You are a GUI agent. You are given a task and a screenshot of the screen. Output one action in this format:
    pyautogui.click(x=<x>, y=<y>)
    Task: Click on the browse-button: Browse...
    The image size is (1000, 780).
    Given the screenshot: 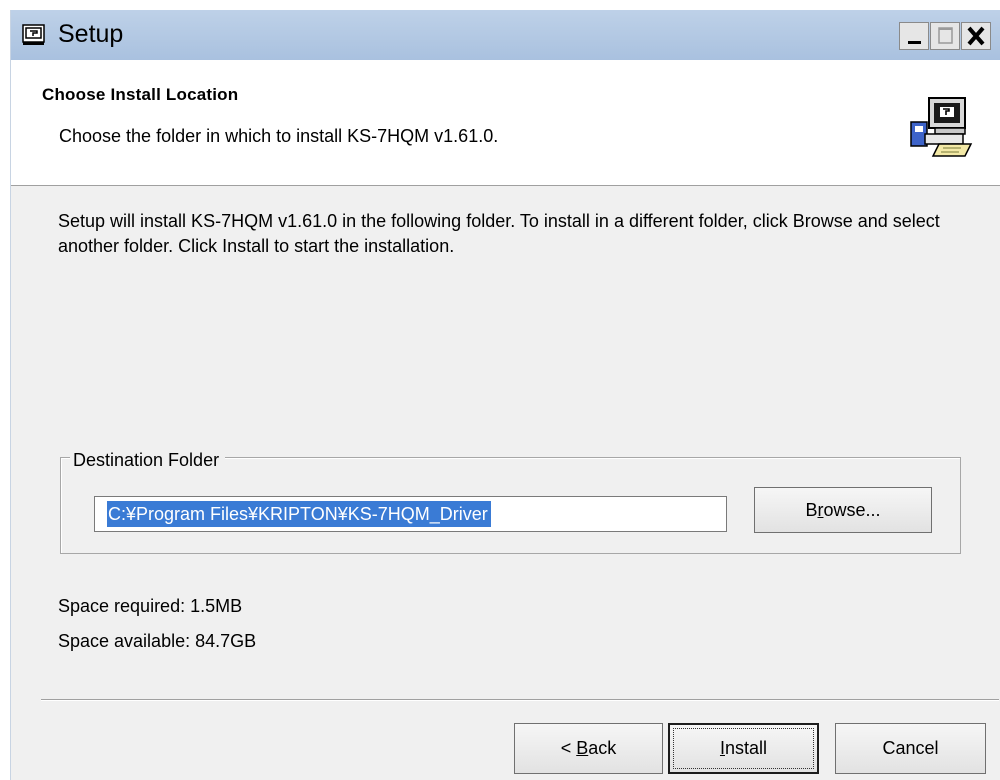 What is the action you would take?
    pyautogui.click(x=843, y=510)
    